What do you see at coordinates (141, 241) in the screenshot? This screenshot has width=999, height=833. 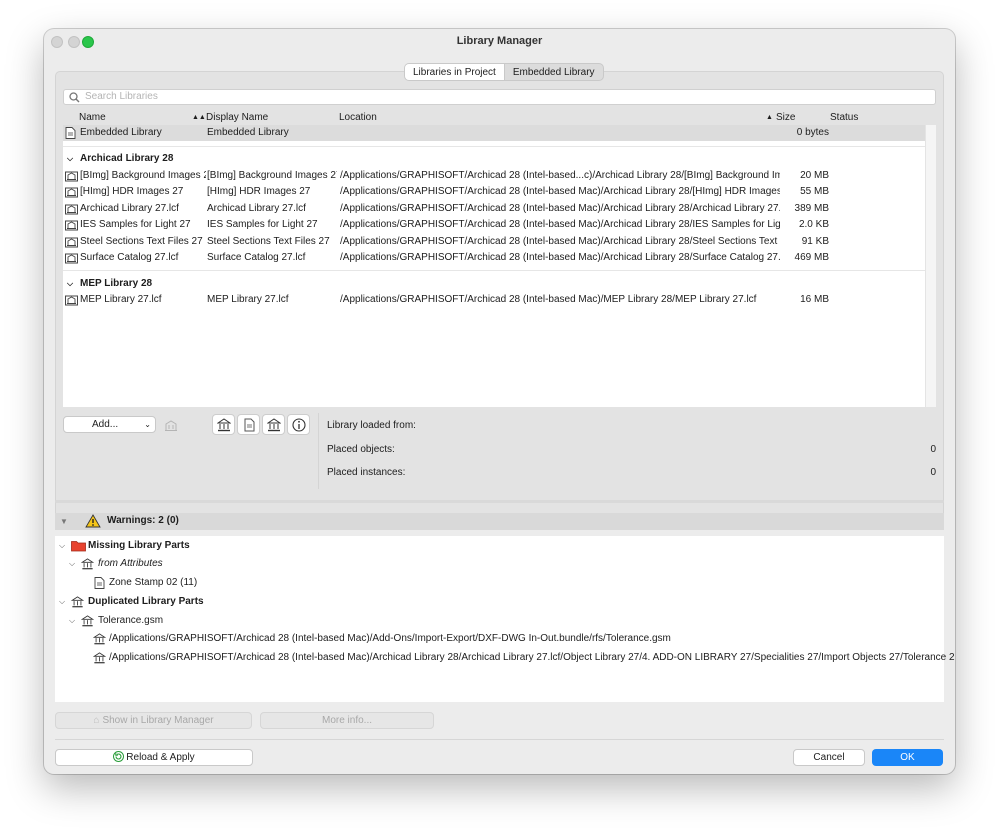 I see `cell-name: Steel Sections Text Files 27` at bounding box center [141, 241].